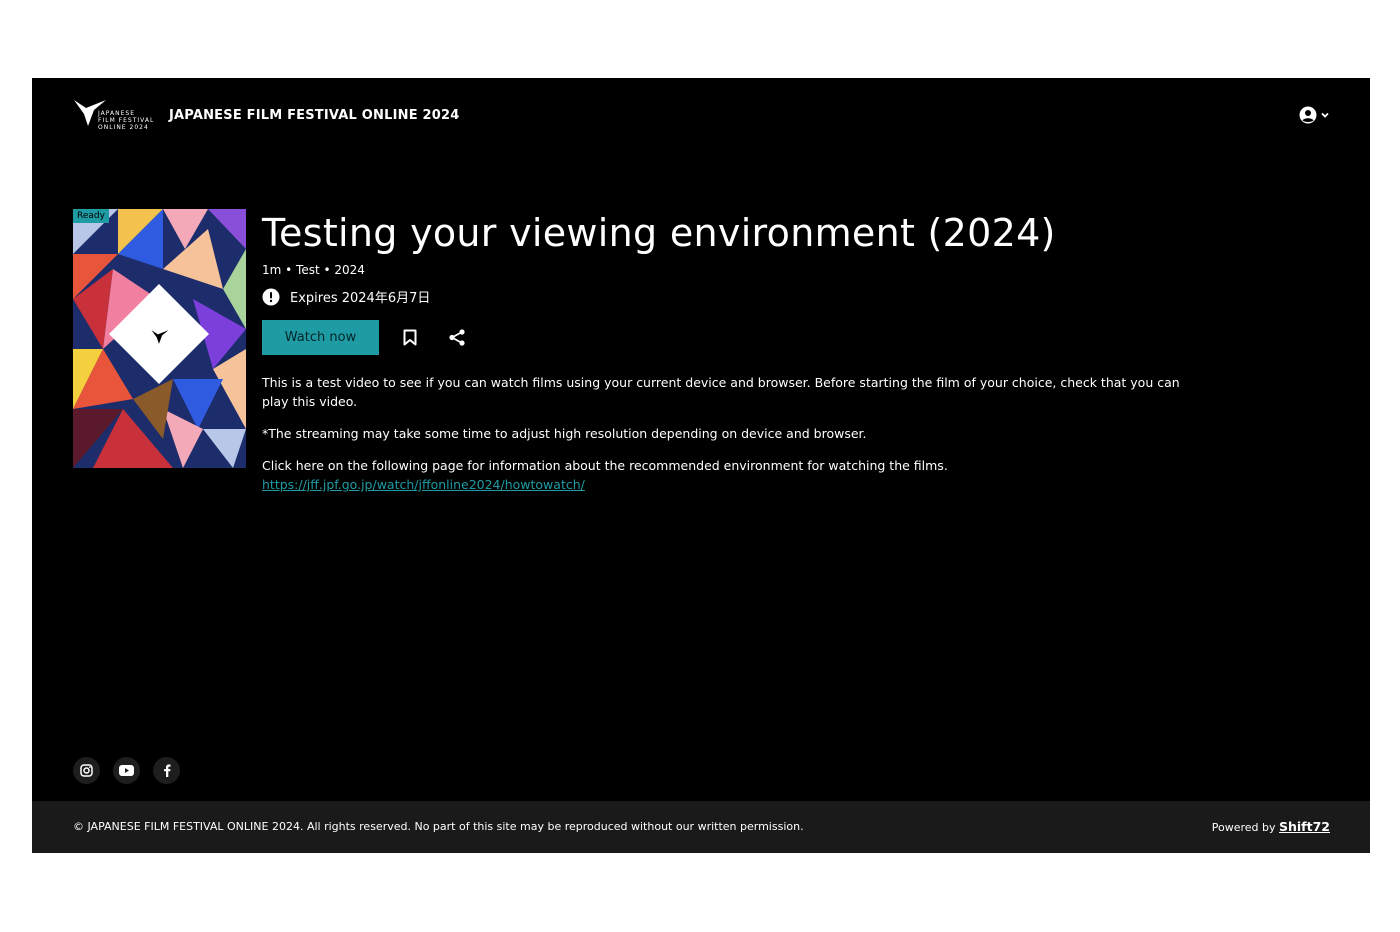  I want to click on instagram-link, so click(86, 770).